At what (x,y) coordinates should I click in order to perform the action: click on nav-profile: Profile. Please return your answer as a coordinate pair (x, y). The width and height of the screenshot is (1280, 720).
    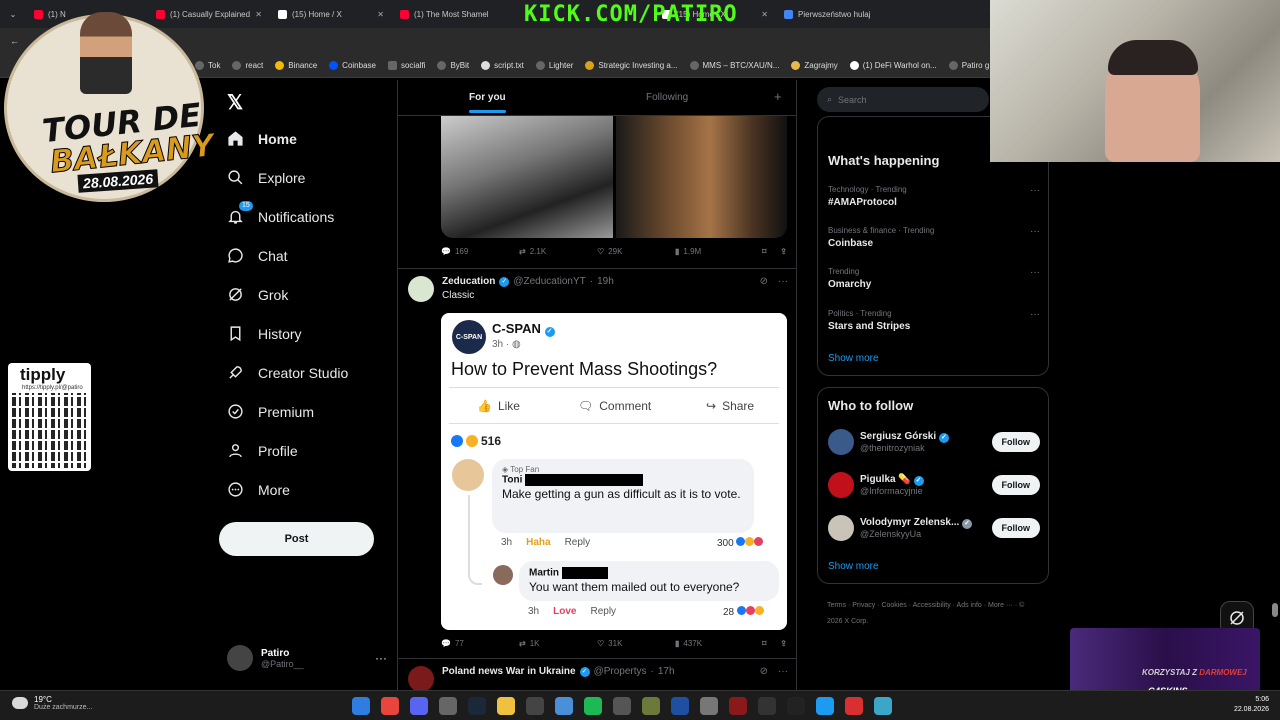
    Looking at the image, I should click on (262, 450).